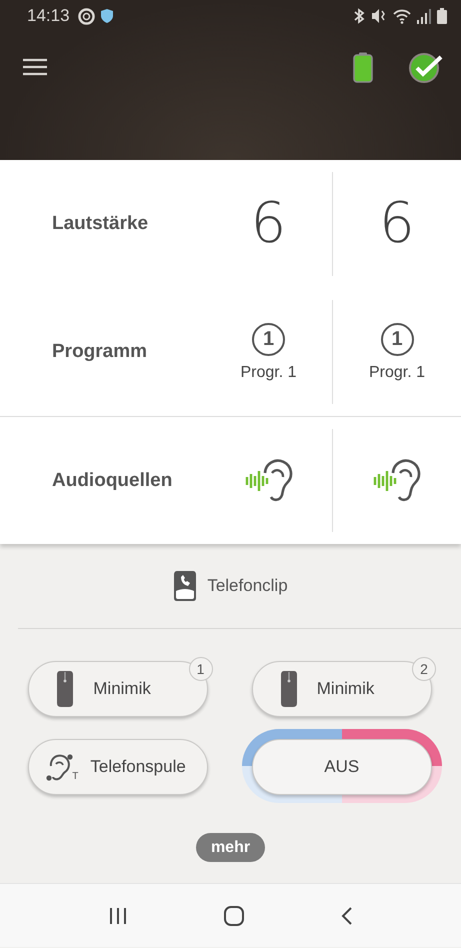 This screenshot has height=948, width=461. Describe the element at coordinates (379, 16) in the screenshot. I see `mute-icon` at that location.